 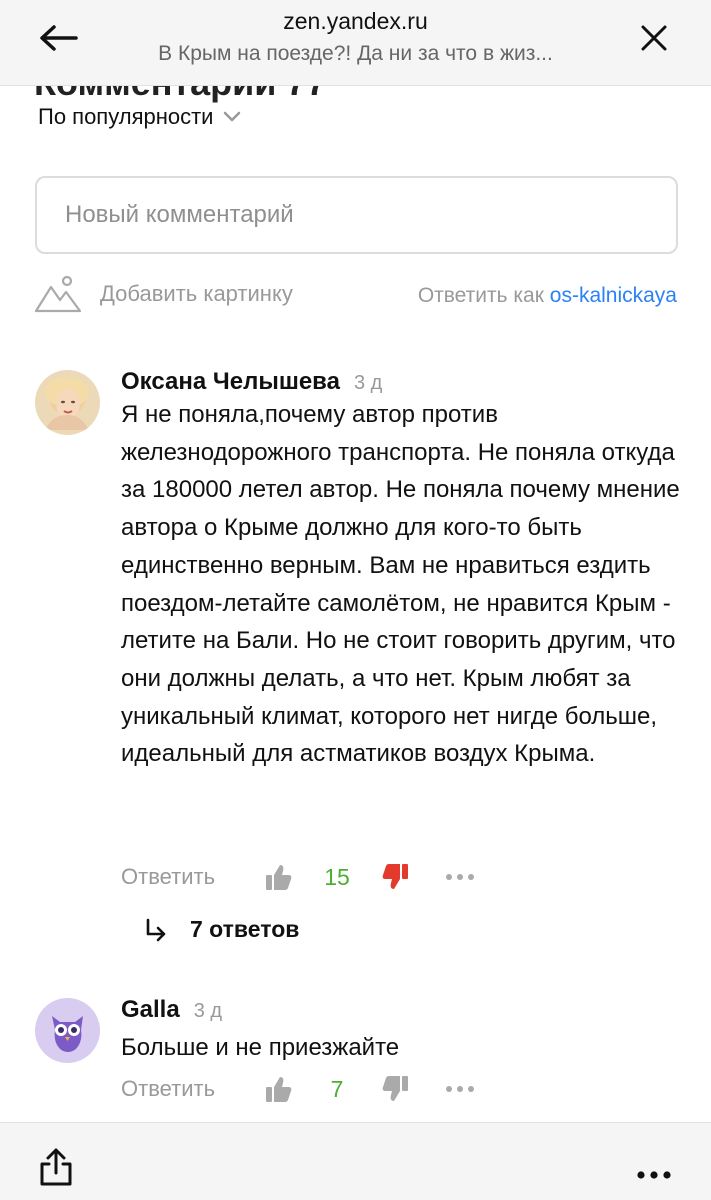 I want to click on close-icon, so click(x=654, y=38).